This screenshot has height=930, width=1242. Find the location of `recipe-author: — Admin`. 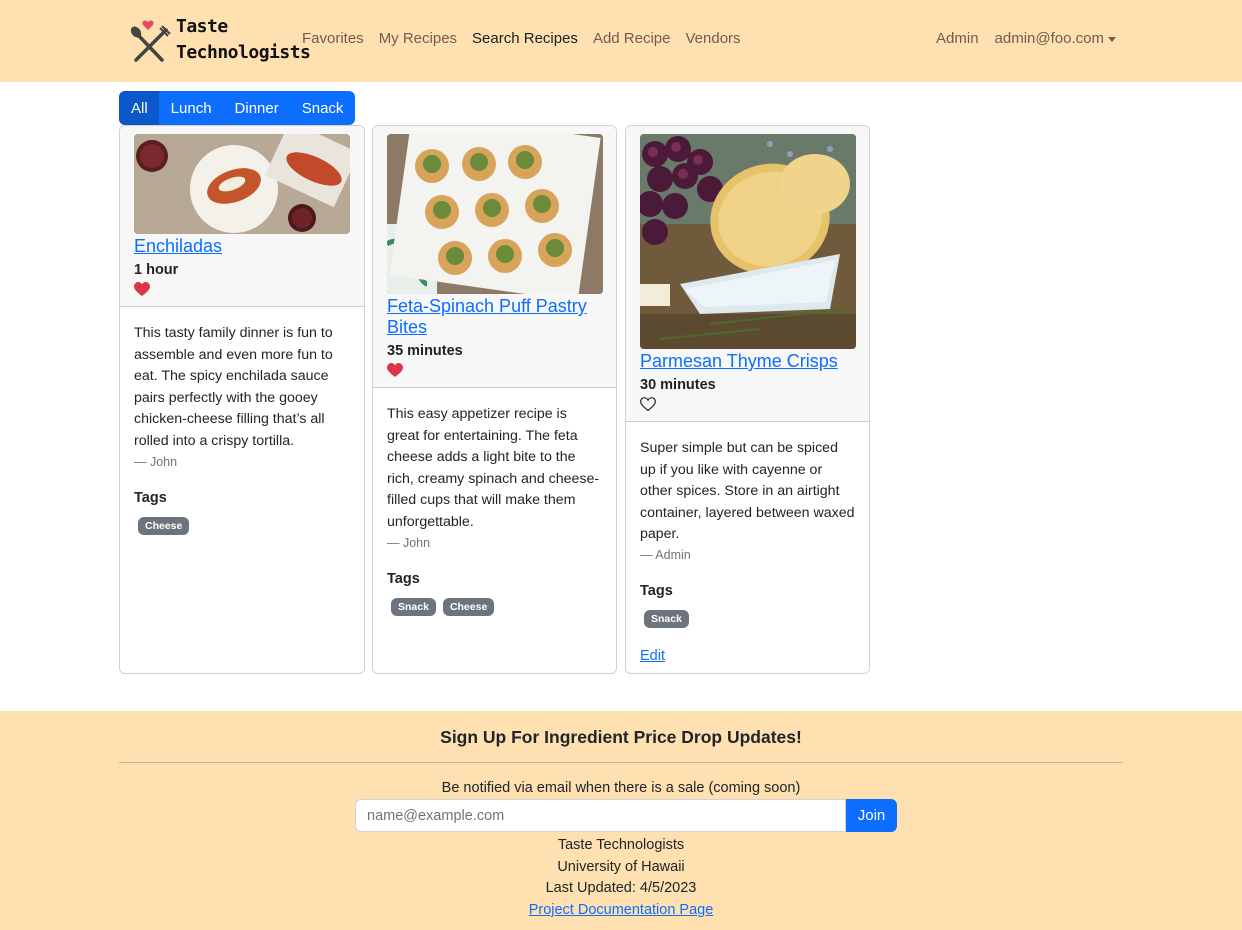

recipe-author: — Admin is located at coordinates (665, 554).